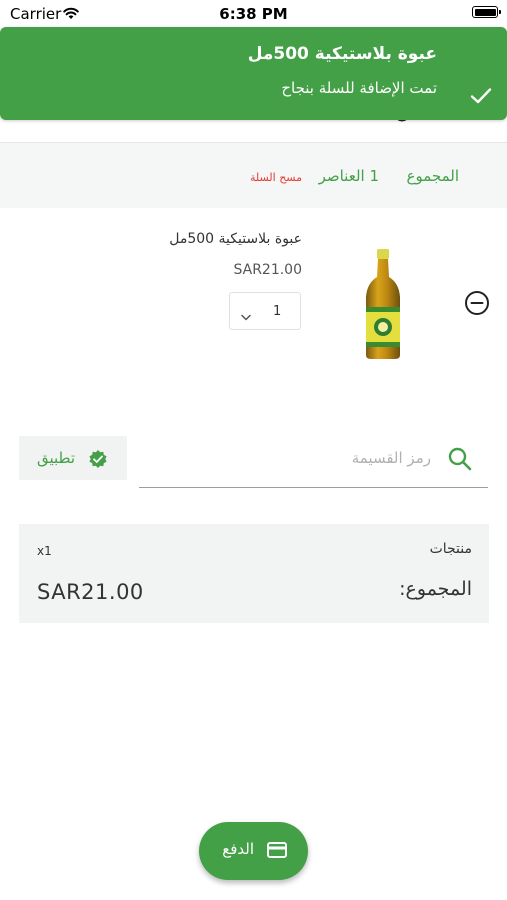  Describe the element at coordinates (477, 305) in the screenshot. I see `remove-circle-icon` at that location.